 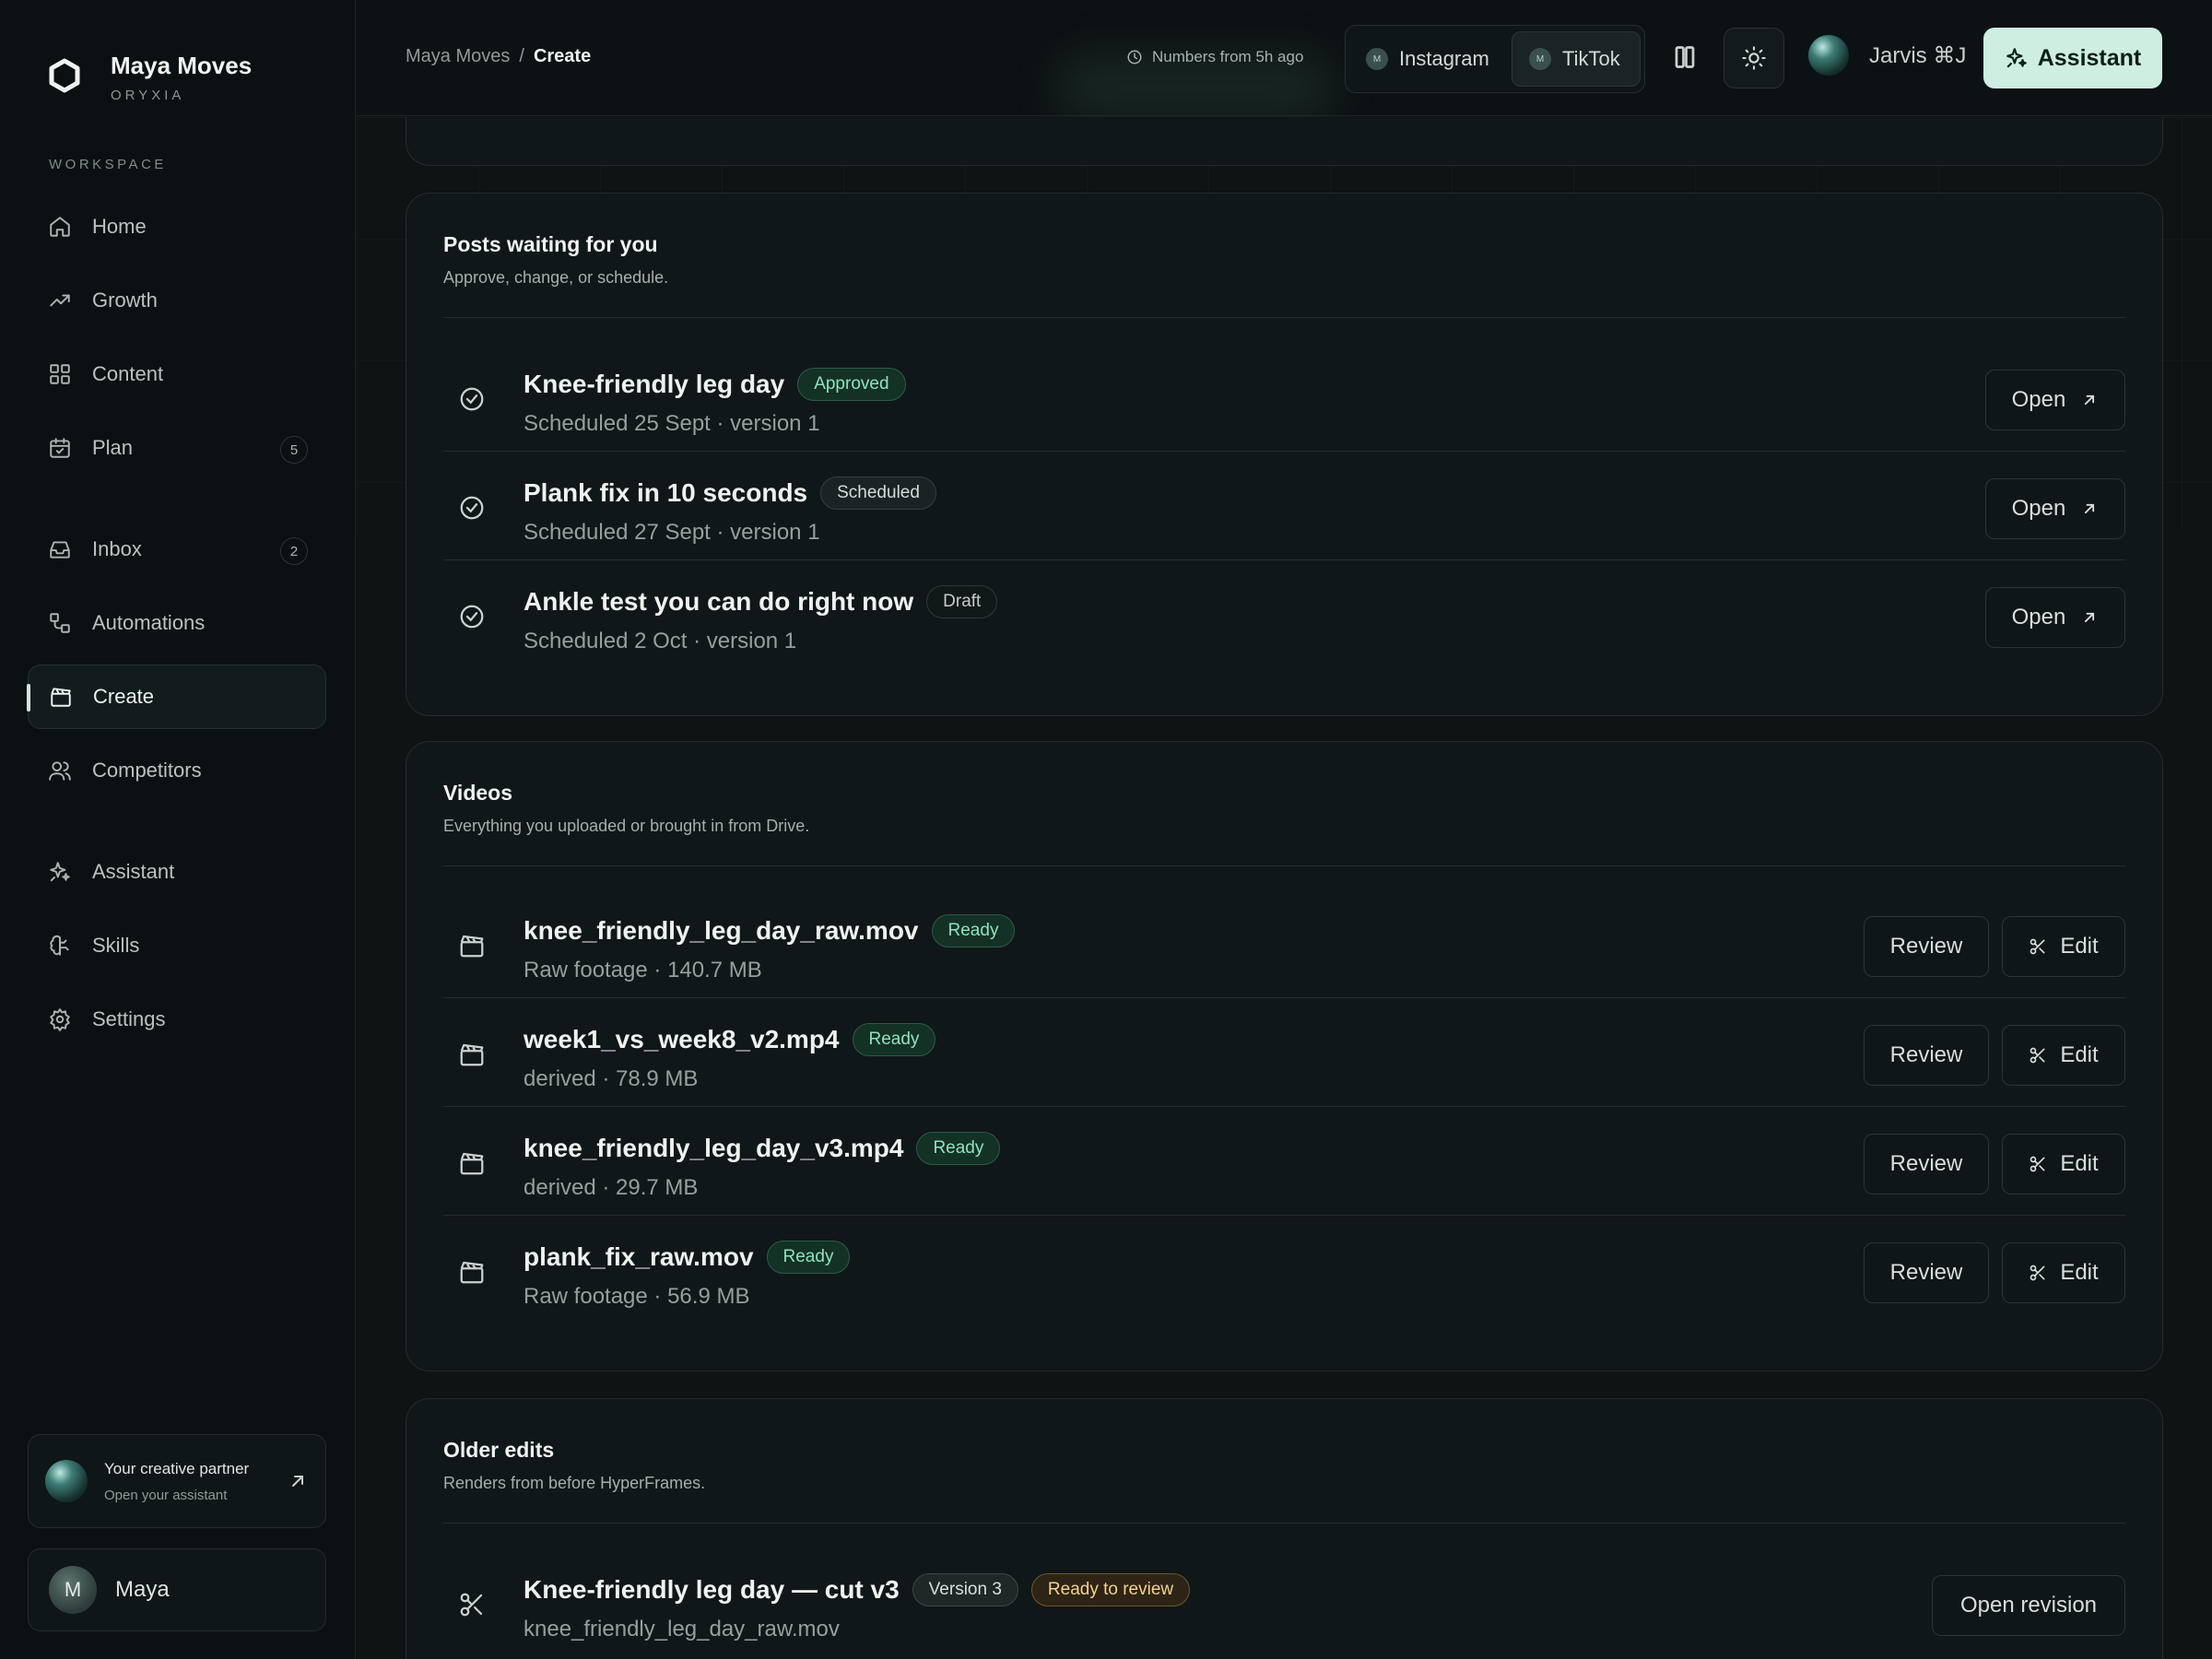 I want to click on brand: Maya Moves ORYXIA, so click(x=149, y=77).